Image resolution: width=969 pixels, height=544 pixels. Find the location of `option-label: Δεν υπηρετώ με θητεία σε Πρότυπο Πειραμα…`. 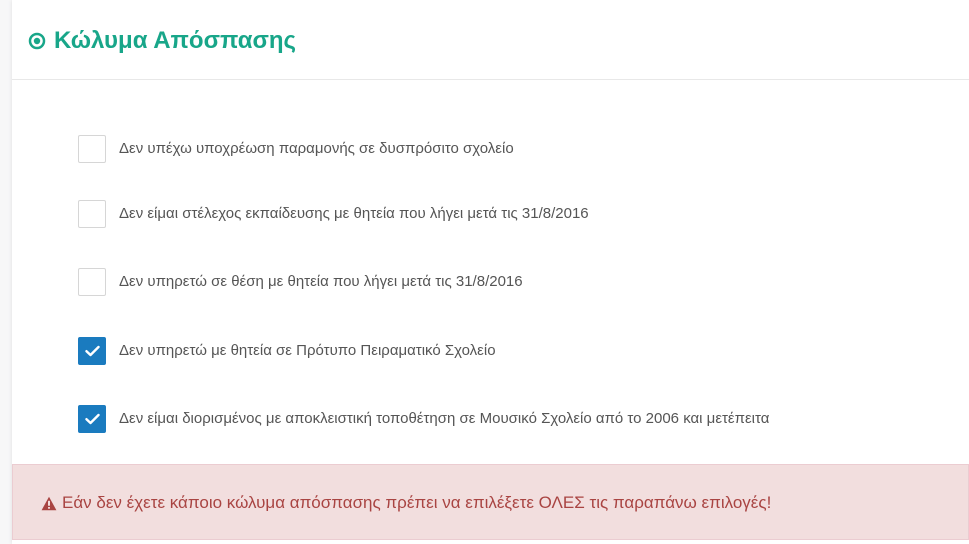

option-label: Δεν υπηρετώ με θητεία σε Πρότυπο Πειραμα… is located at coordinates (307, 350).